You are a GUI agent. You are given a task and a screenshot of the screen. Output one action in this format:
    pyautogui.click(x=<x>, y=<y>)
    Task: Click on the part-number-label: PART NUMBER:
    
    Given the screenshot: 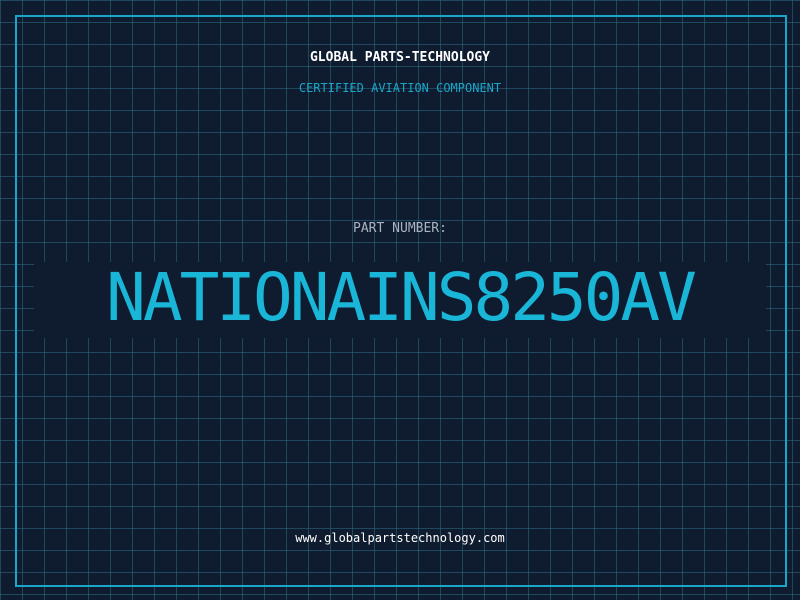 What is the action you would take?
    pyautogui.click(x=400, y=228)
    